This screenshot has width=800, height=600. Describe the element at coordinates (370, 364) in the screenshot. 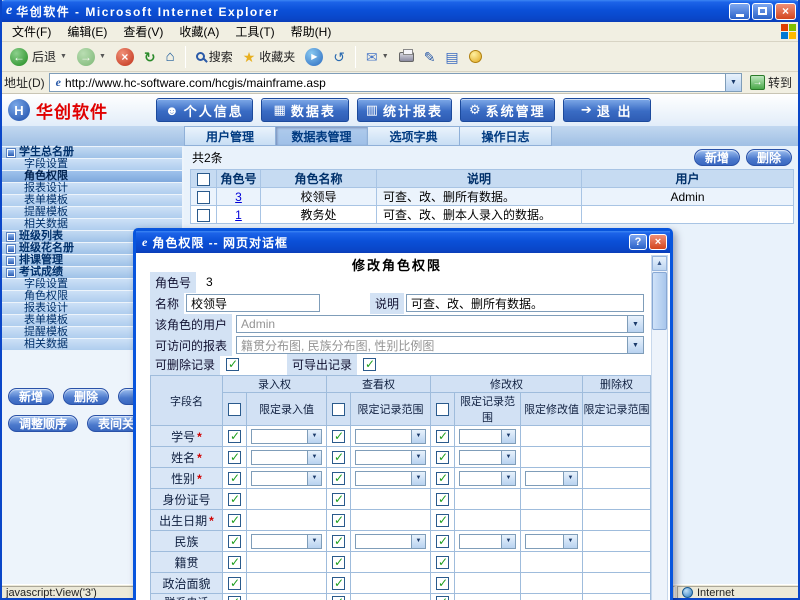

I see `can-export-checkbox` at that location.